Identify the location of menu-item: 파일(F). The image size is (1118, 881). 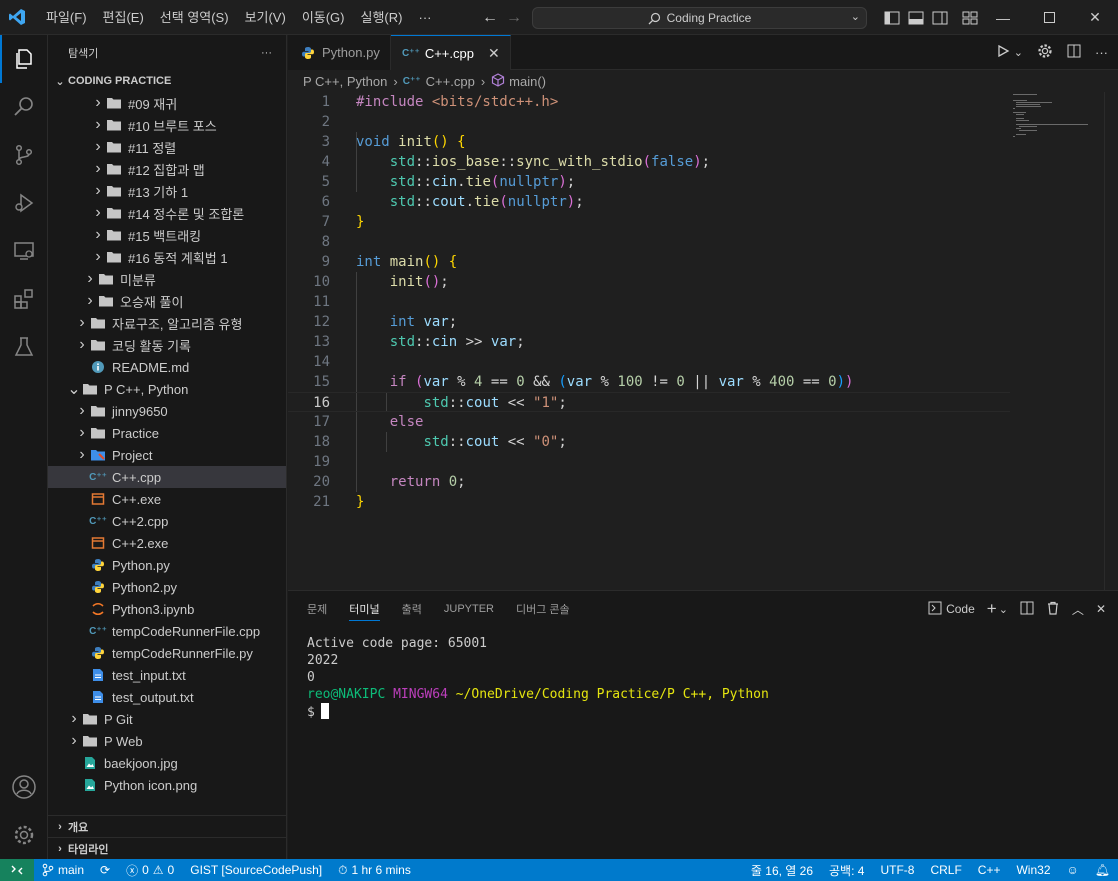
(66, 17).